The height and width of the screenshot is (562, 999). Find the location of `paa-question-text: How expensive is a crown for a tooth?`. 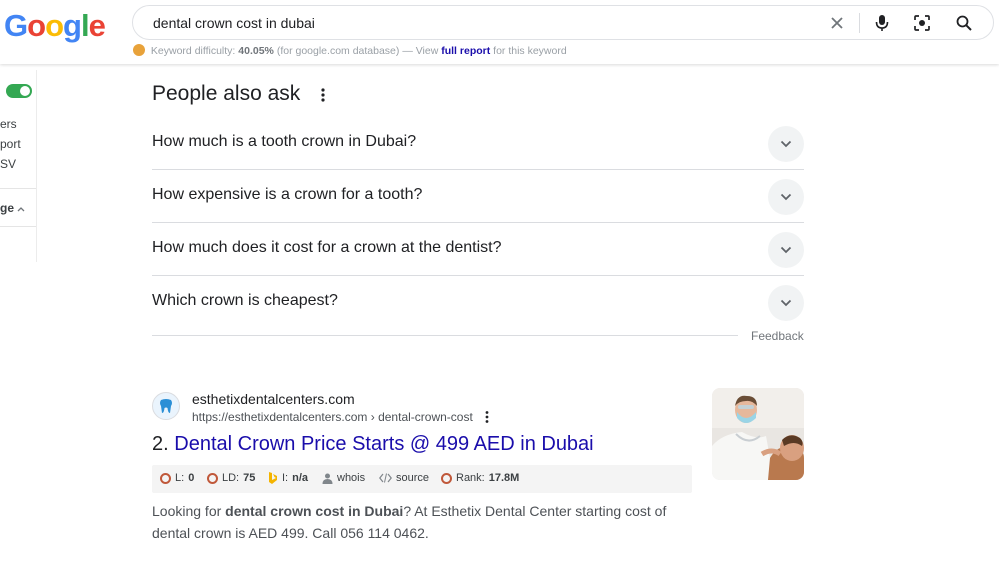

paa-question-text: How expensive is a crown for a tooth? is located at coordinates (287, 194).